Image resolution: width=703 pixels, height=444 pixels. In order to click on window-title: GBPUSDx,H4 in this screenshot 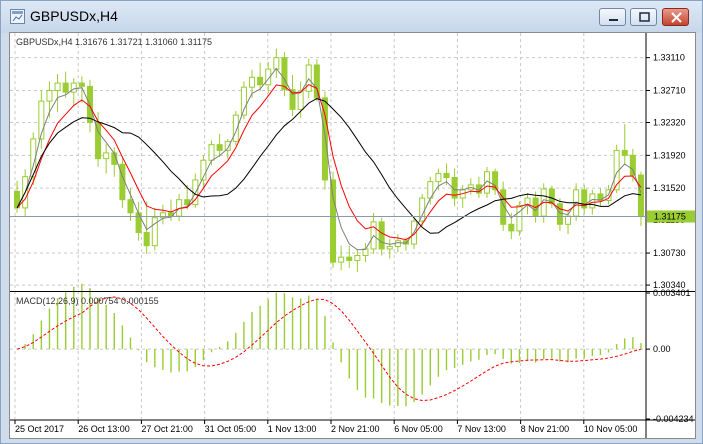, I will do `click(74, 16)`.